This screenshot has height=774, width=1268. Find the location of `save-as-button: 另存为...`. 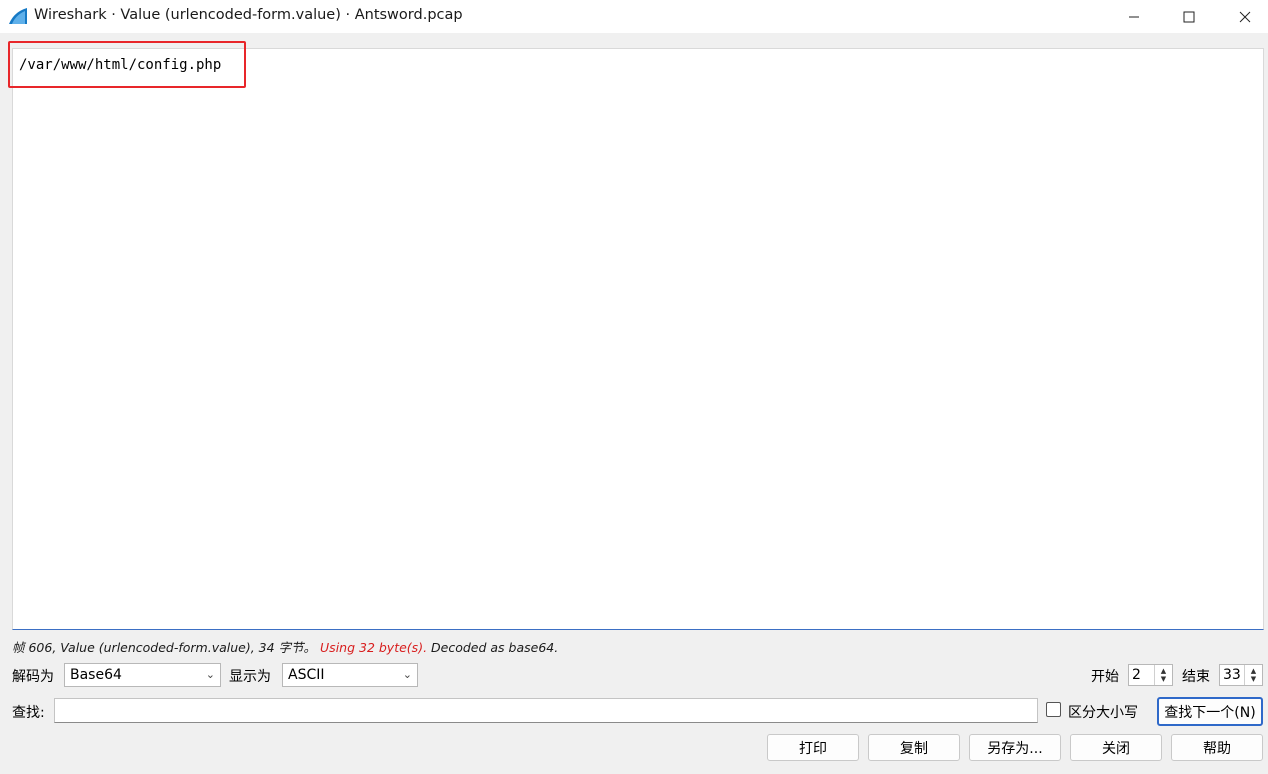

save-as-button: 另存为... is located at coordinates (1015, 747).